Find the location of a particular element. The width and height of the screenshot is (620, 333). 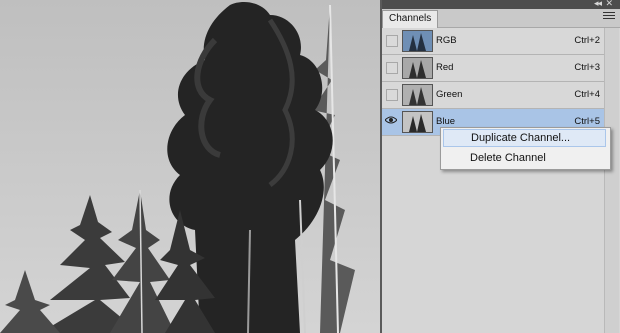

close-icon: ✕ is located at coordinates (609, 4).